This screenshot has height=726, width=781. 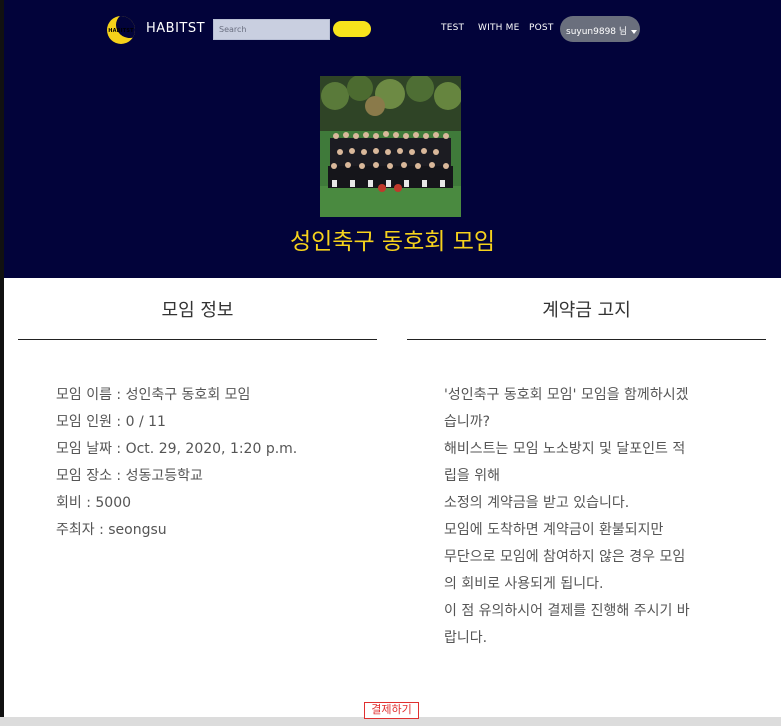 I want to click on brand-logo: HABITST, so click(x=121, y=30).